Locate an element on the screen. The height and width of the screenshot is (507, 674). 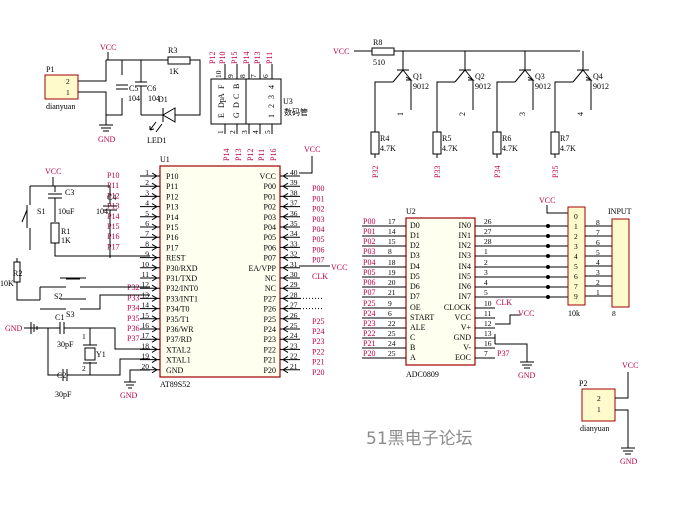
c6-ref: C6 is located at coordinates (151, 88).